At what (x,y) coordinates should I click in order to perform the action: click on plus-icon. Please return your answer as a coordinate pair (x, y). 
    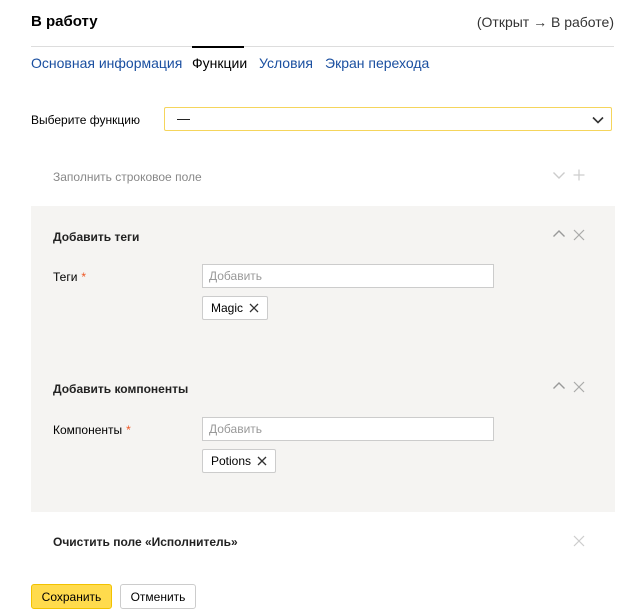
    Looking at the image, I should click on (579, 175).